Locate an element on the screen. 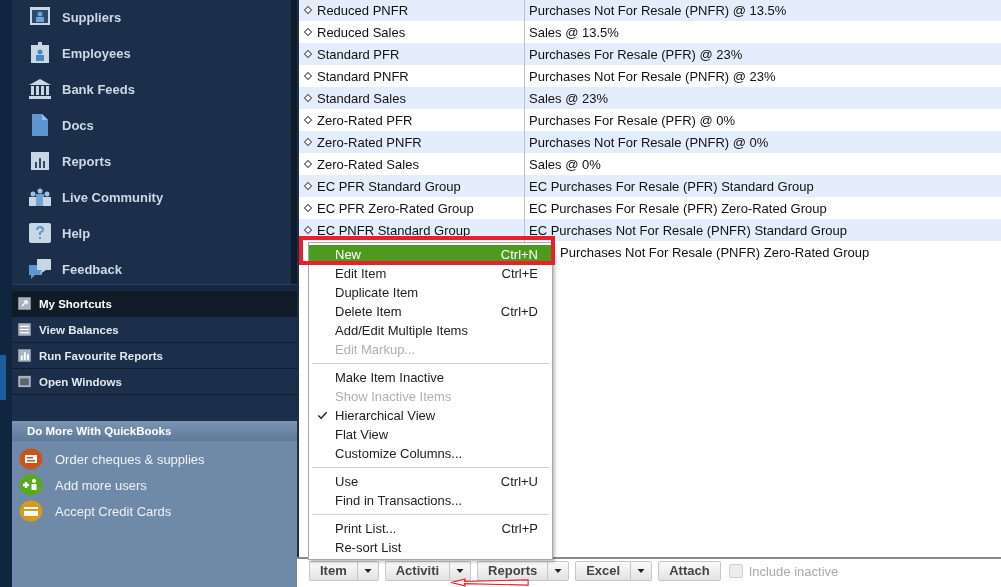 The image size is (1001, 587). menu-item: Delete Item Ctrl+D is located at coordinates (430, 311).